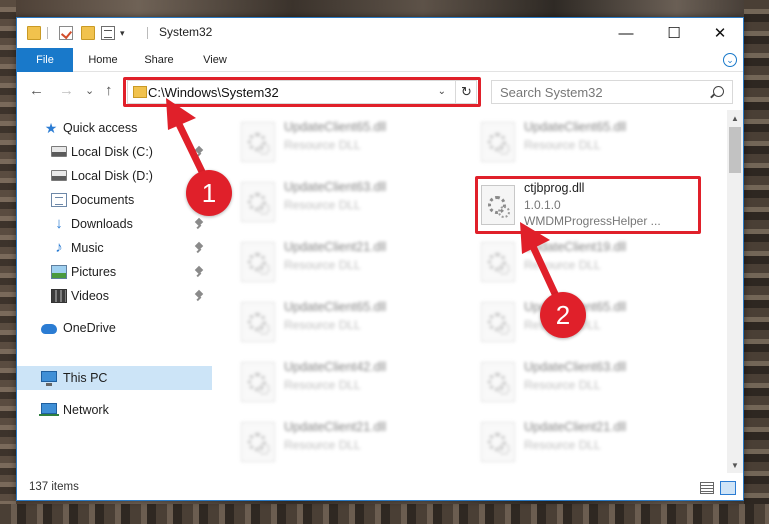  Describe the element at coordinates (543, 268) in the screenshot. I see `arrow-2-shaft` at that location.